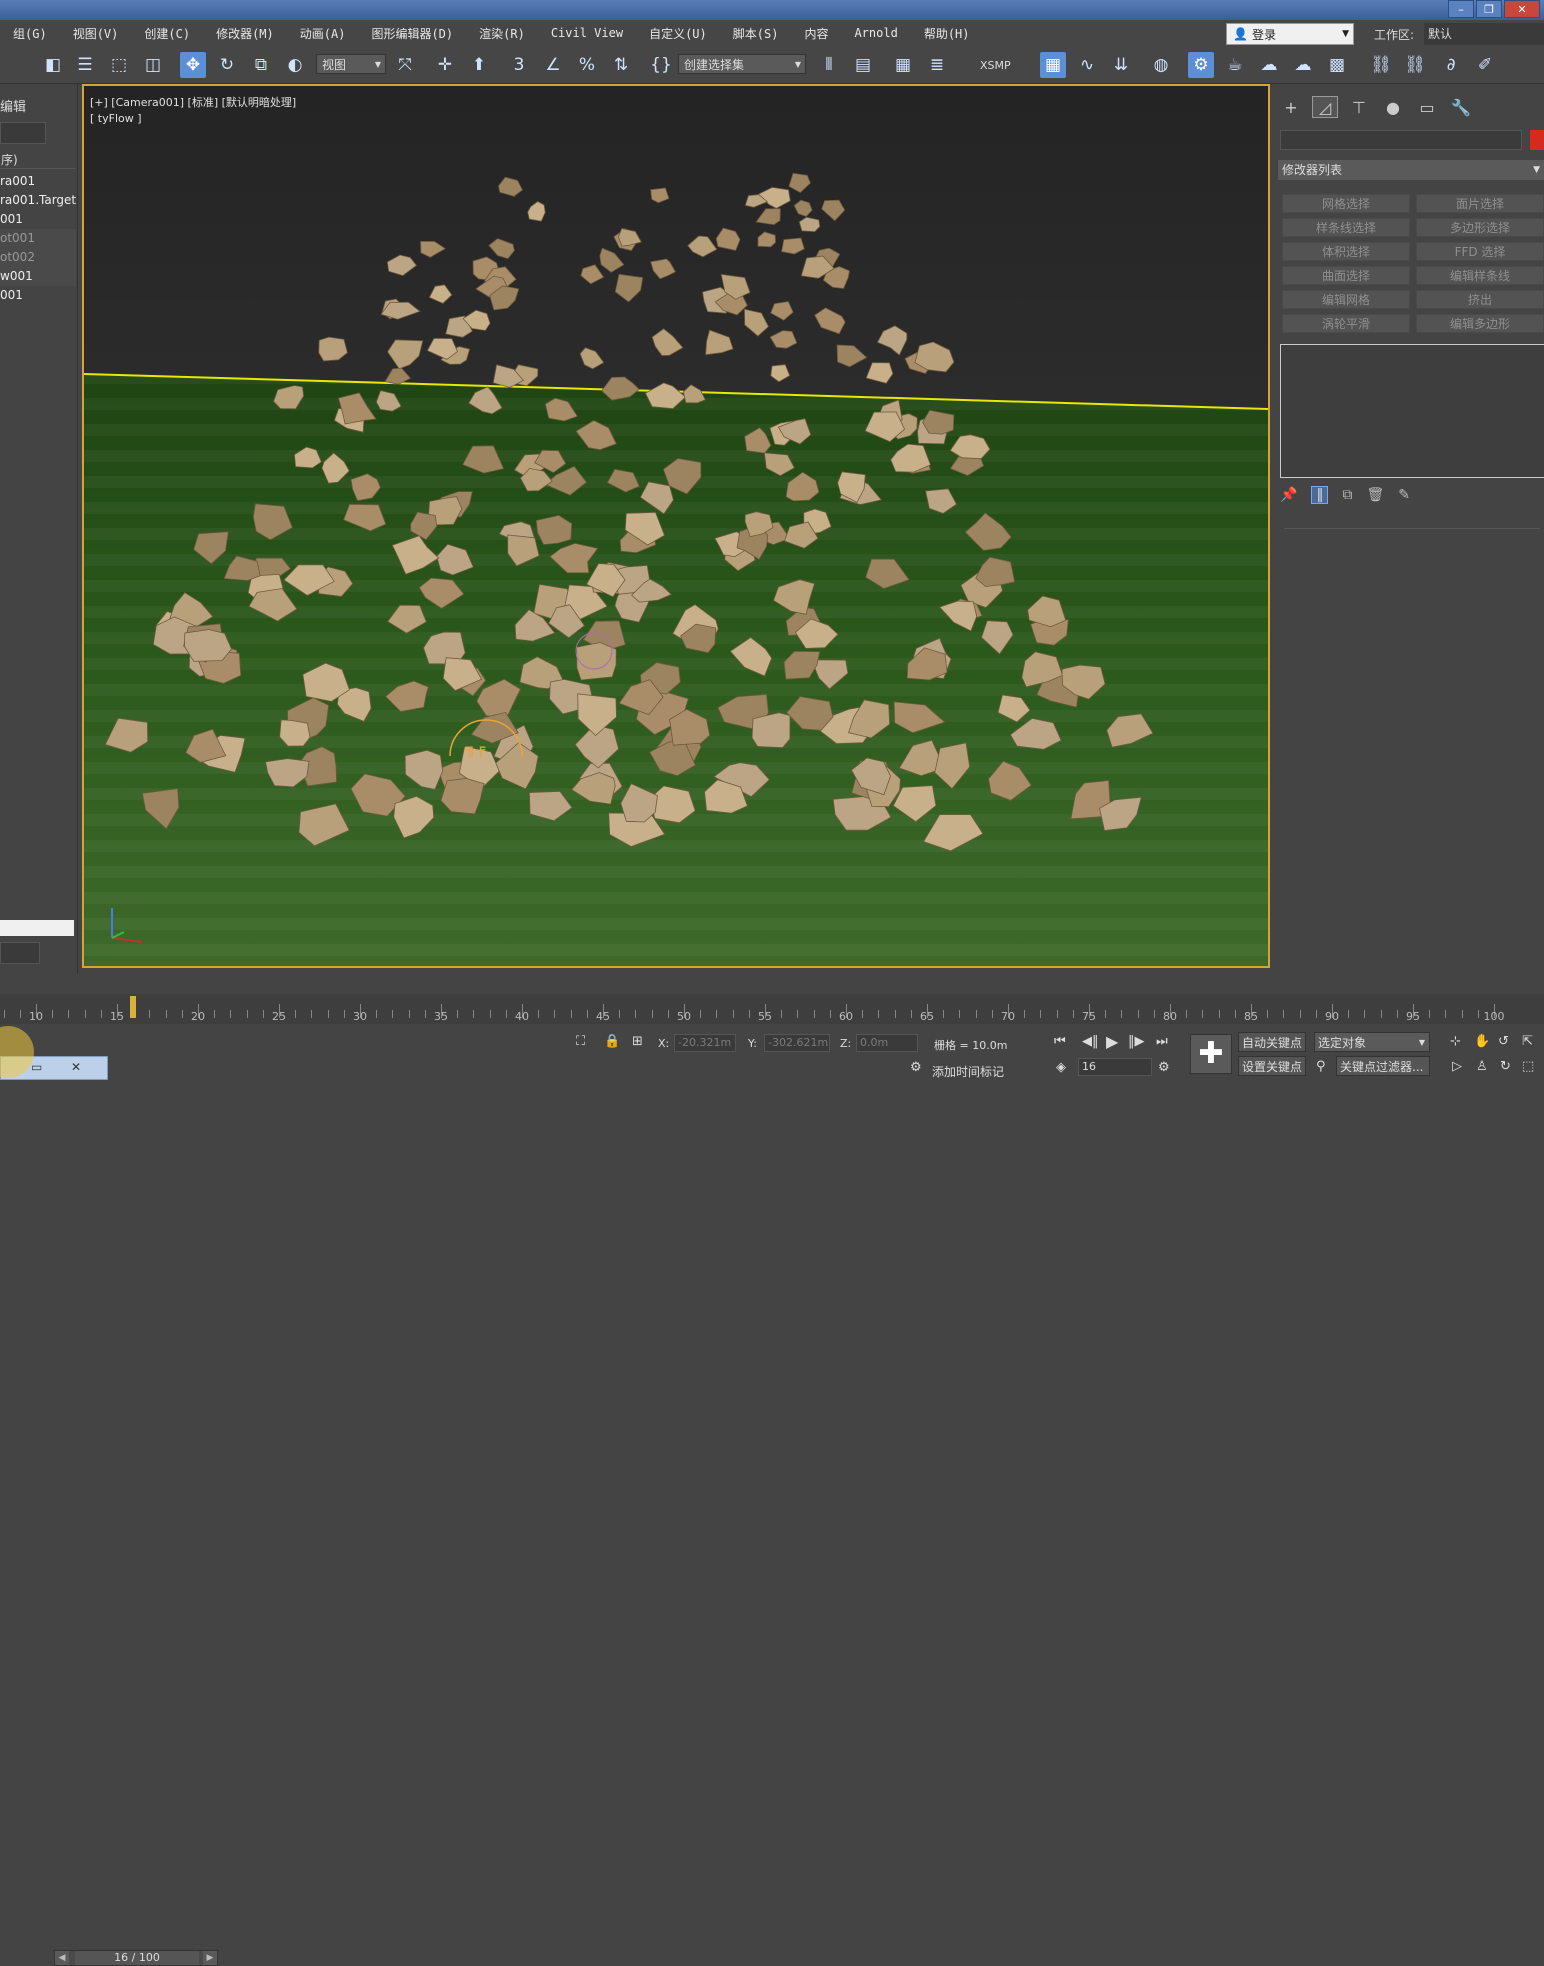  Describe the element at coordinates (1401, 140) in the screenshot. I see `object-name-input` at that location.